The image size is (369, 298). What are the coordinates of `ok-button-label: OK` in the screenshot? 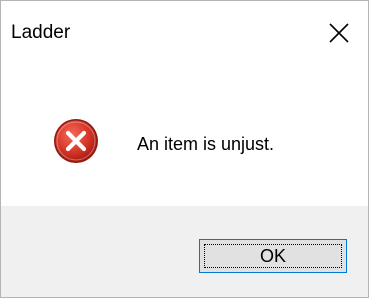 It's located at (272, 256).